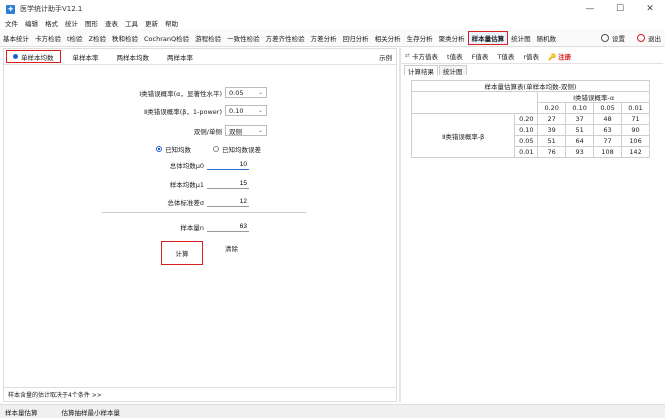 This screenshot has width=665, height=418. Describe the element at coordinates (237, 149) in the screenshot. I see `radio-known-error: 已知均数误差` at that location.